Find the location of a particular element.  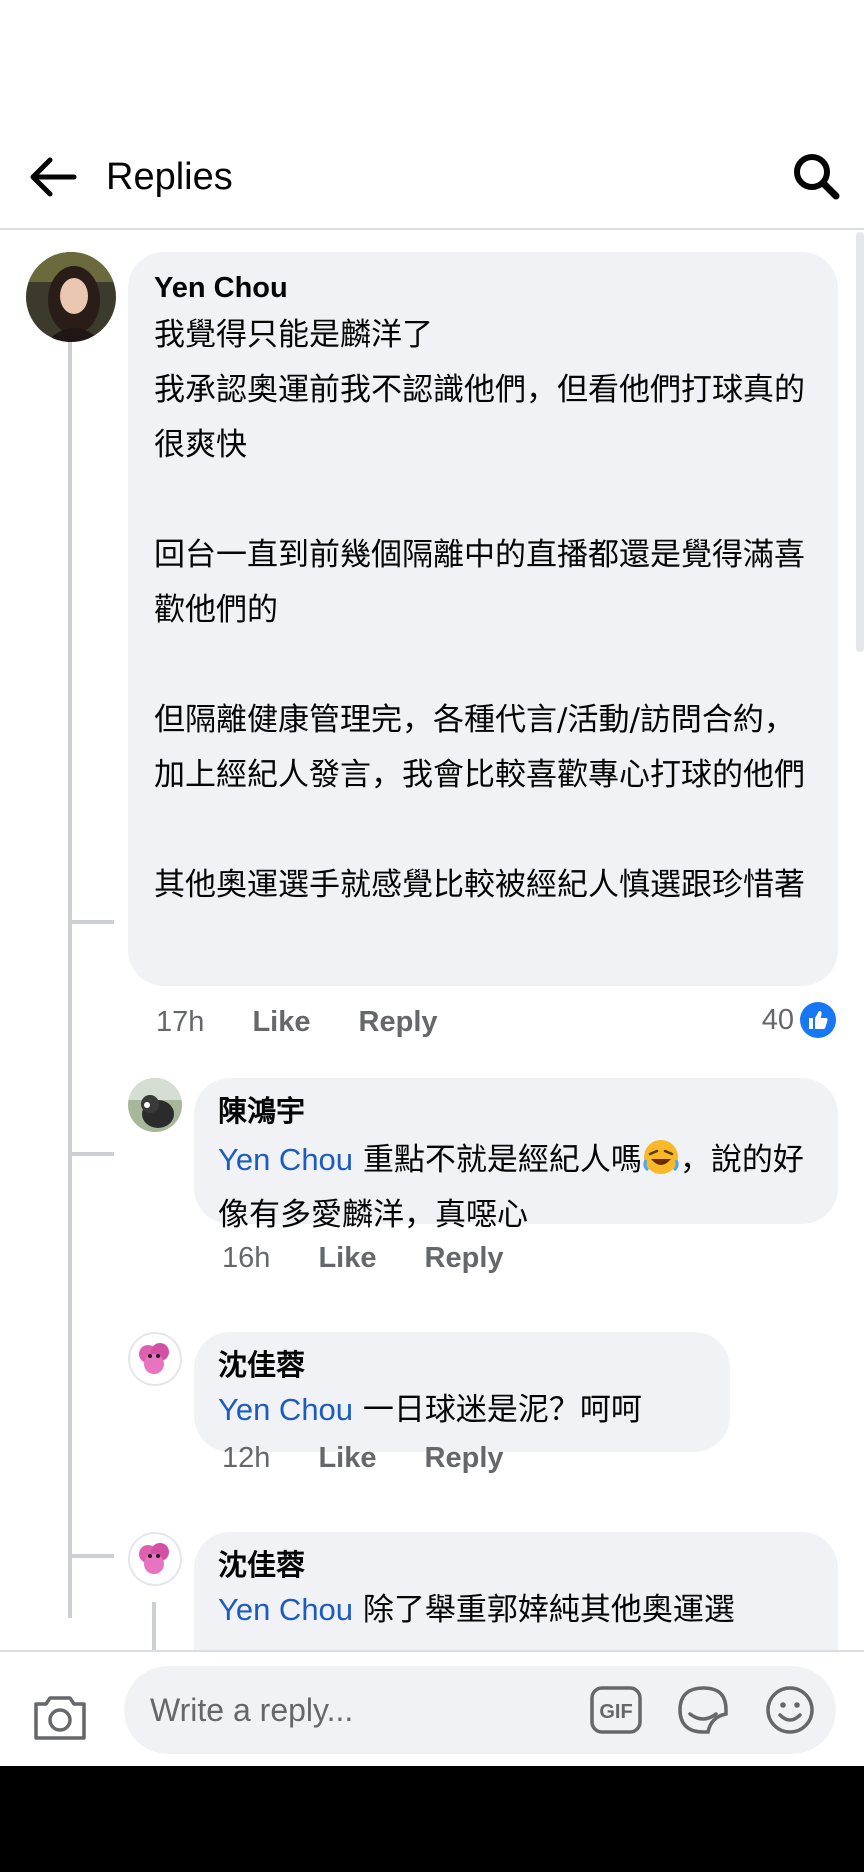

reply-author: 陳鴻宇 is located at coordinates (516, 1112).